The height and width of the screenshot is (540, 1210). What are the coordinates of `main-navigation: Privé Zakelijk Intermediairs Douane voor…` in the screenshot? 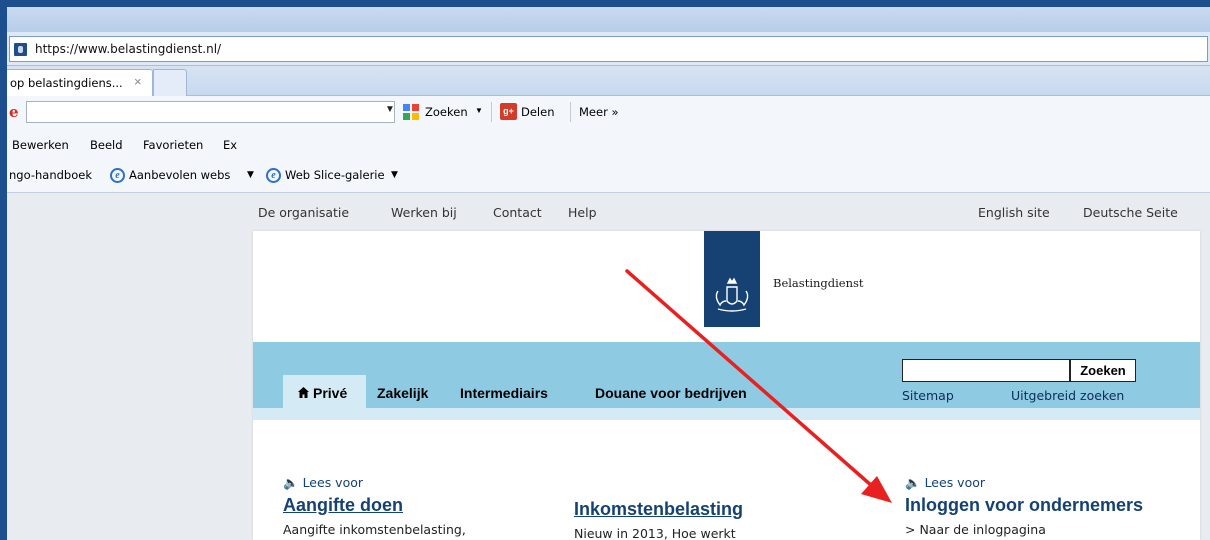 It's located at (726, 375).